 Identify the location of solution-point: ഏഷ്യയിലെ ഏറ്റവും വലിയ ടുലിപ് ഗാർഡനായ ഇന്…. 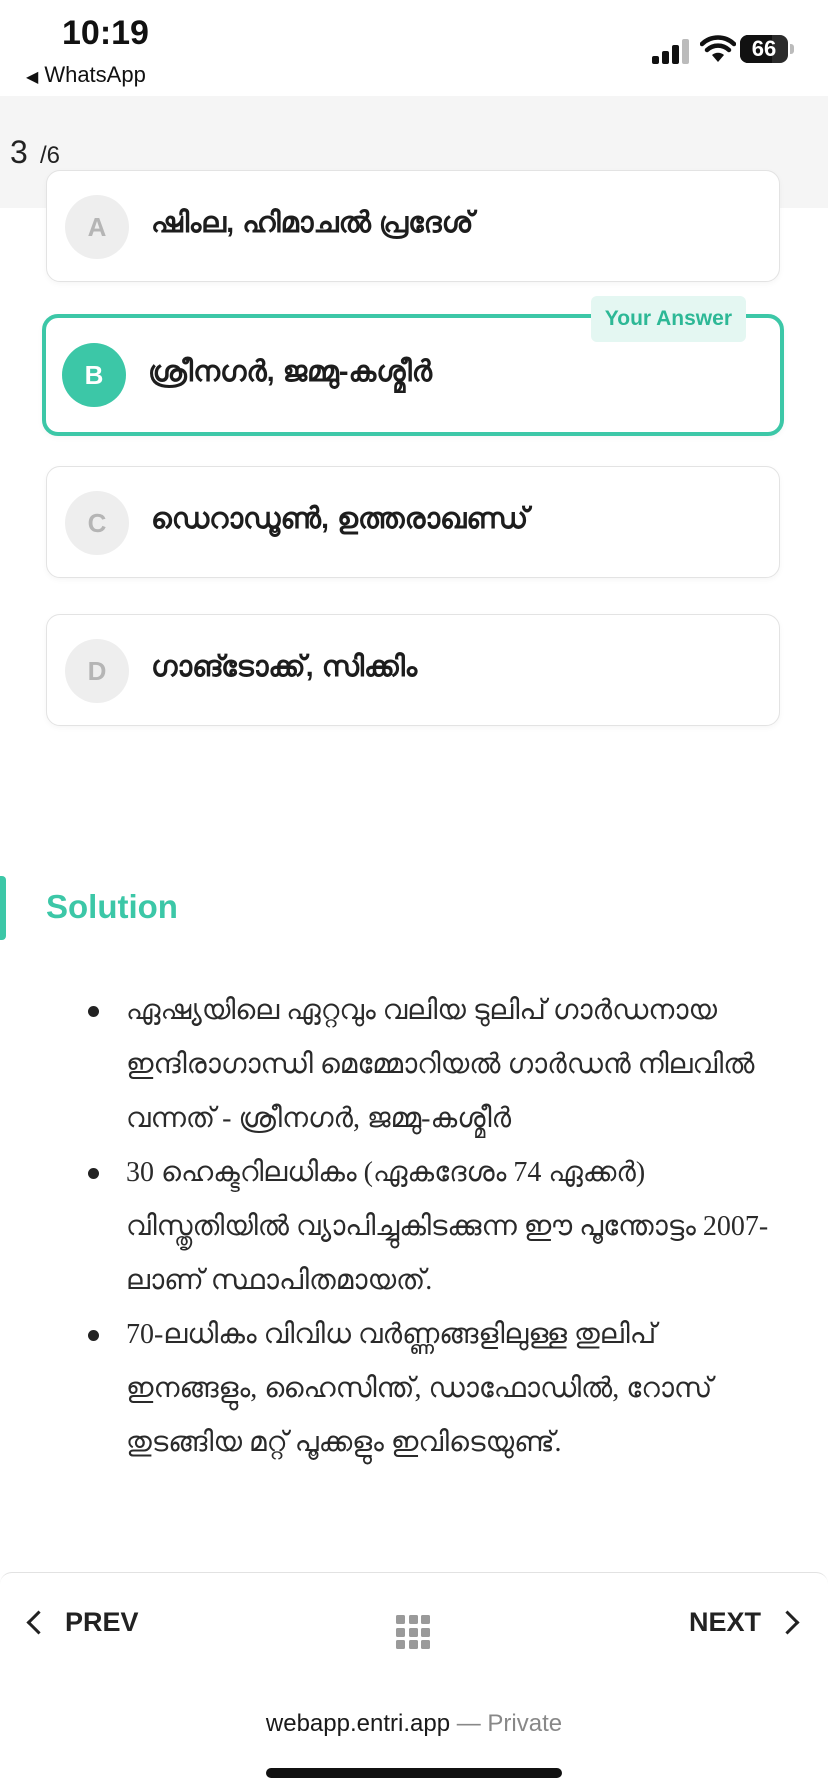
(438, 1065).